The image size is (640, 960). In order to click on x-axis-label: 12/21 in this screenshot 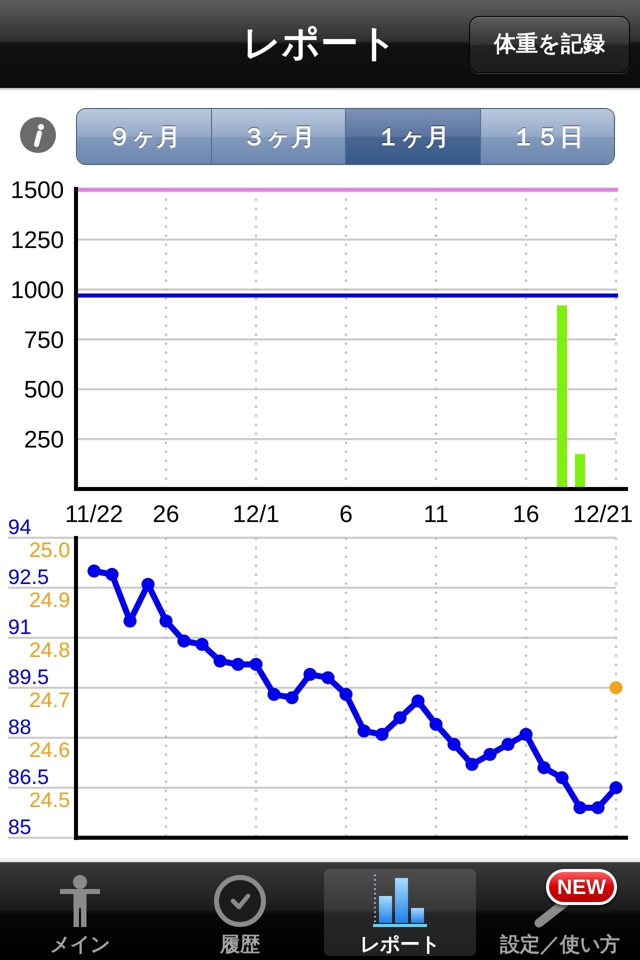, I will do `click(602, 514)`.